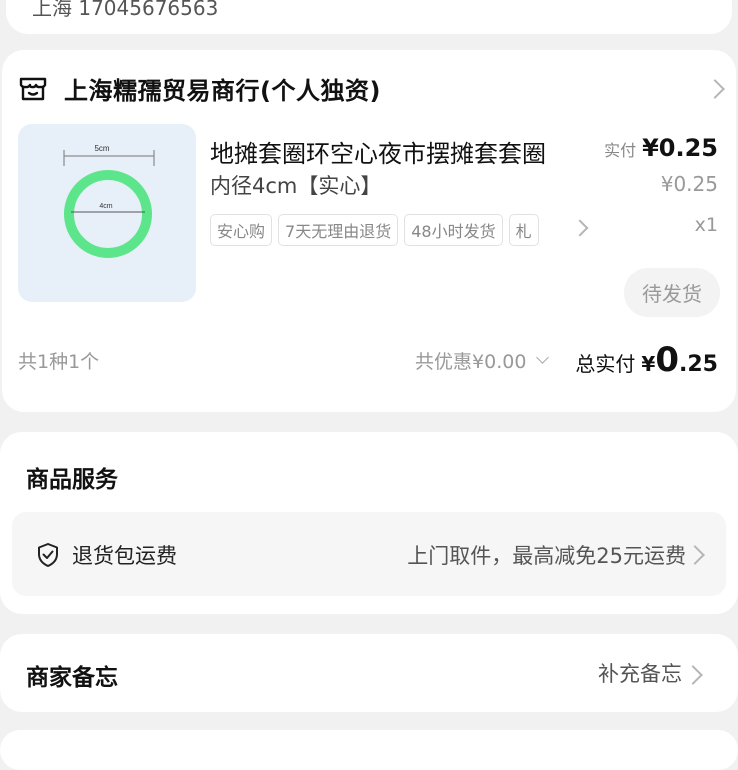 The image size is (738, 770). What do you see at coordinates (72, 678) in the screenshot?
I see `memo-title: 商家备忘` at bounding box center [72, 678].